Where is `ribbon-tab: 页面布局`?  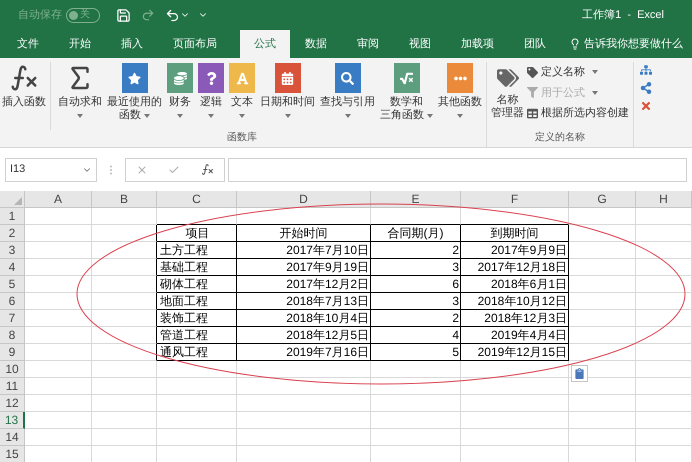 ribbon-tab: 页面布局 is located at coordinates (195, 44).